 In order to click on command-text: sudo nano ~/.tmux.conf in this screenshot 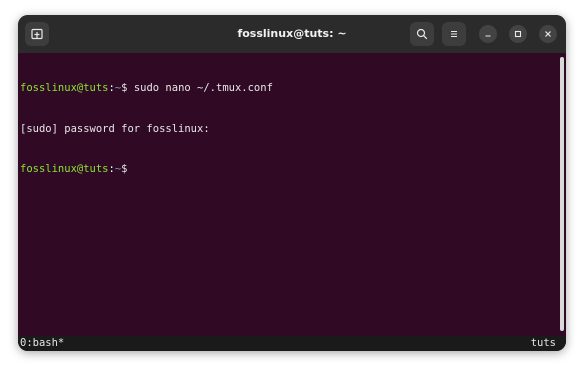, I will do `click(200, 88)`.